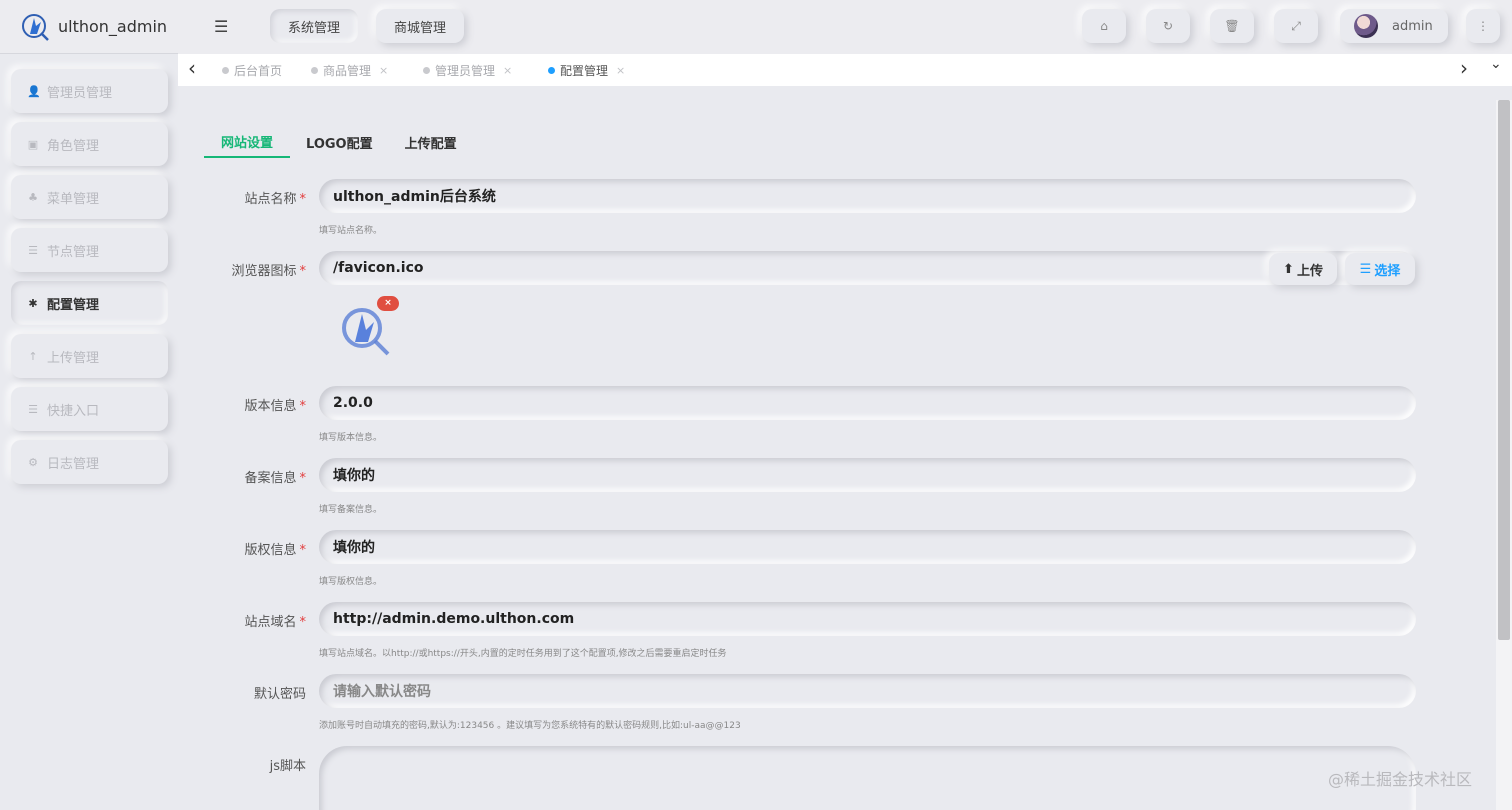  What do you see at coordinates (1387, 271) in the screenshot?
I see `select-label: 选择` at bounding box center [1387, 271].